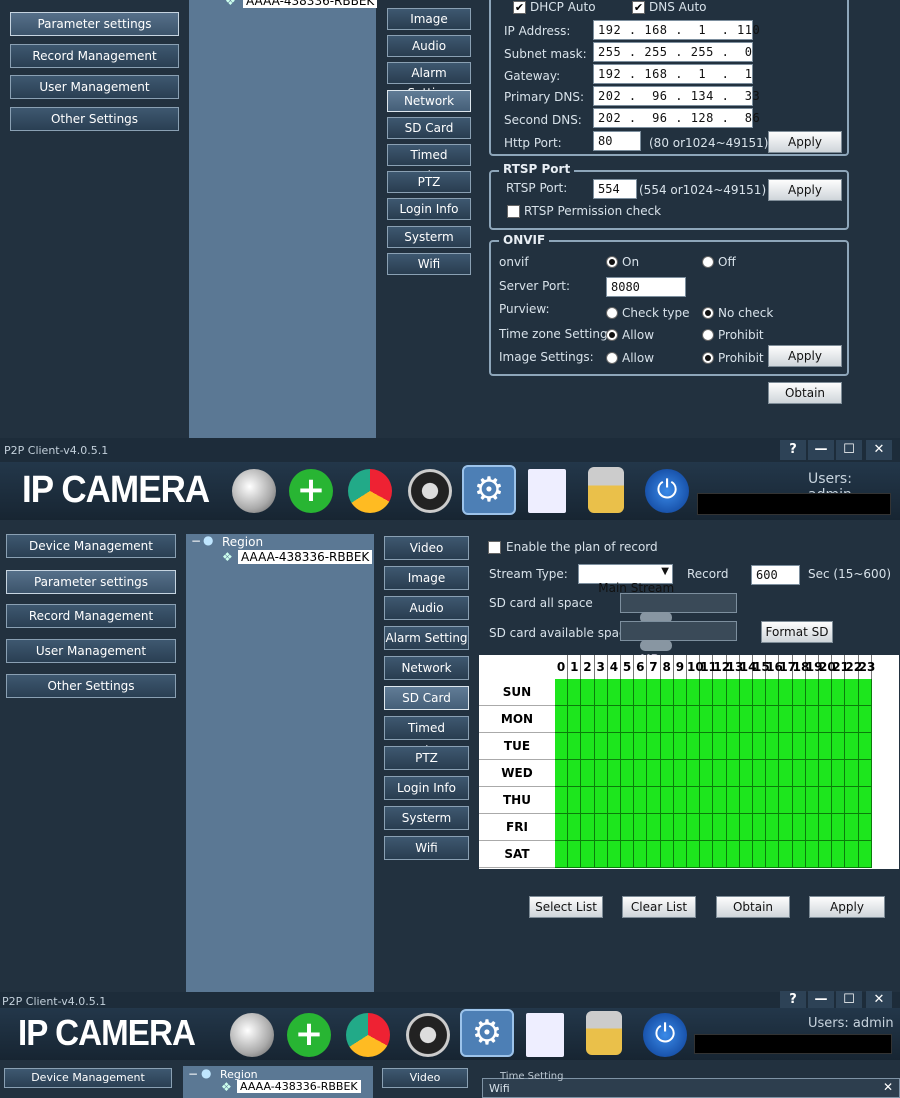 This screenshot has width=900, height=1098. I want to click on tab-login-info: Login Info, so click(429, 209).